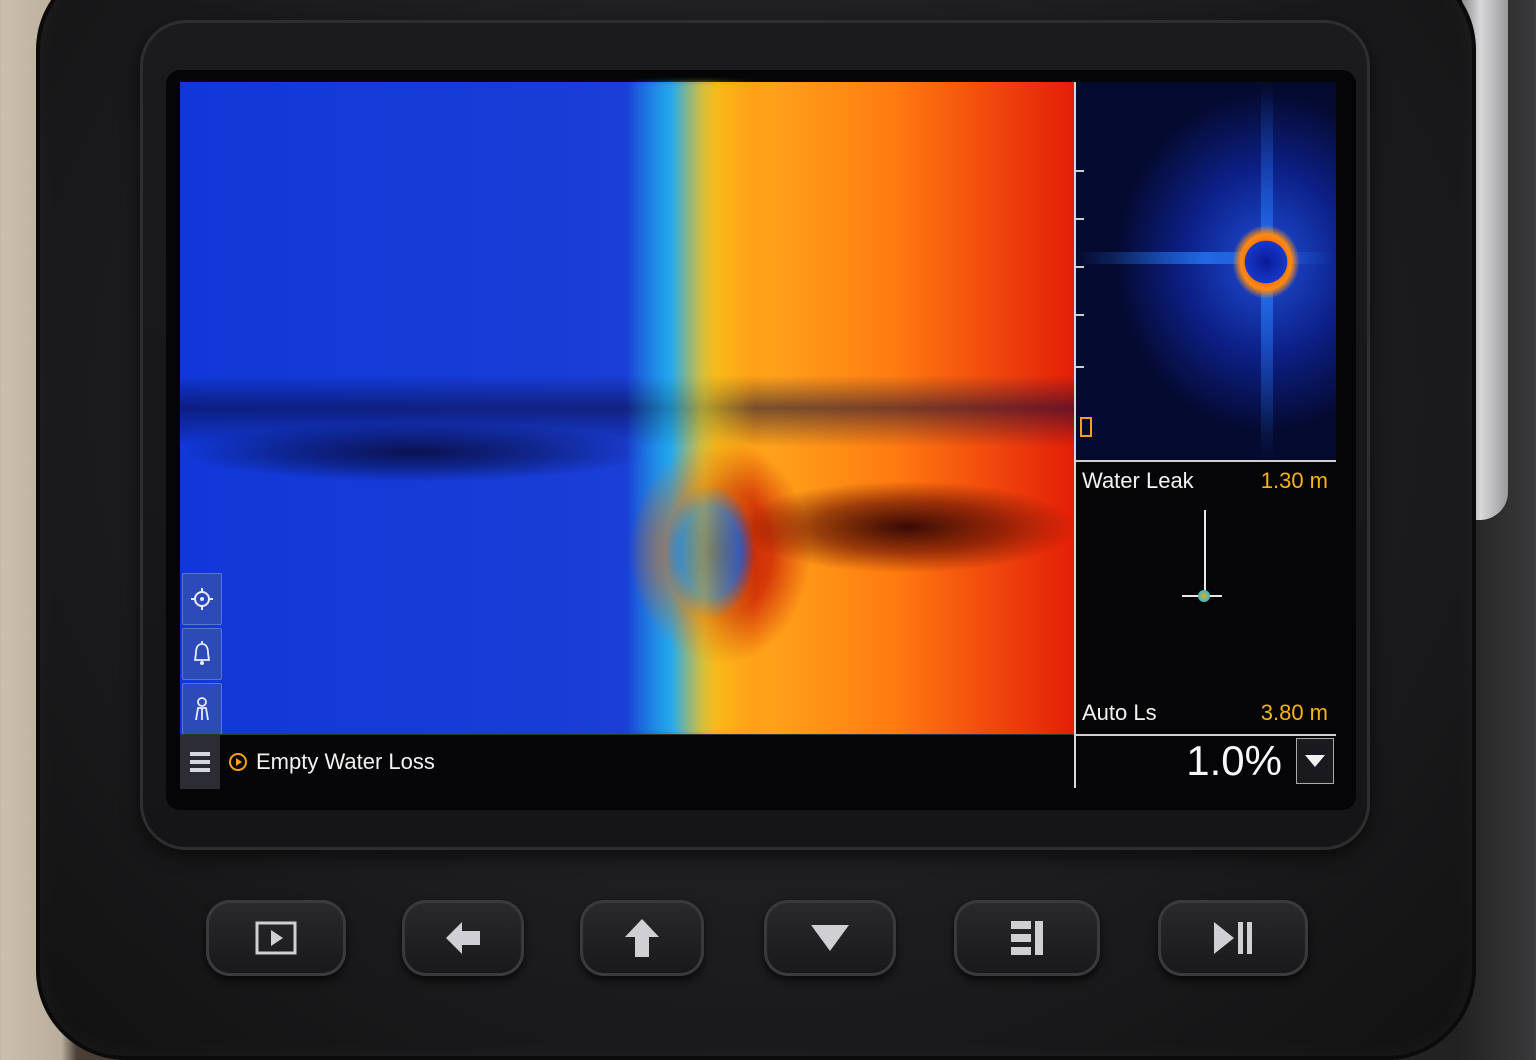 This screenshot has height=1060, width=1536. I want to click on back-button, so click(463, 938).